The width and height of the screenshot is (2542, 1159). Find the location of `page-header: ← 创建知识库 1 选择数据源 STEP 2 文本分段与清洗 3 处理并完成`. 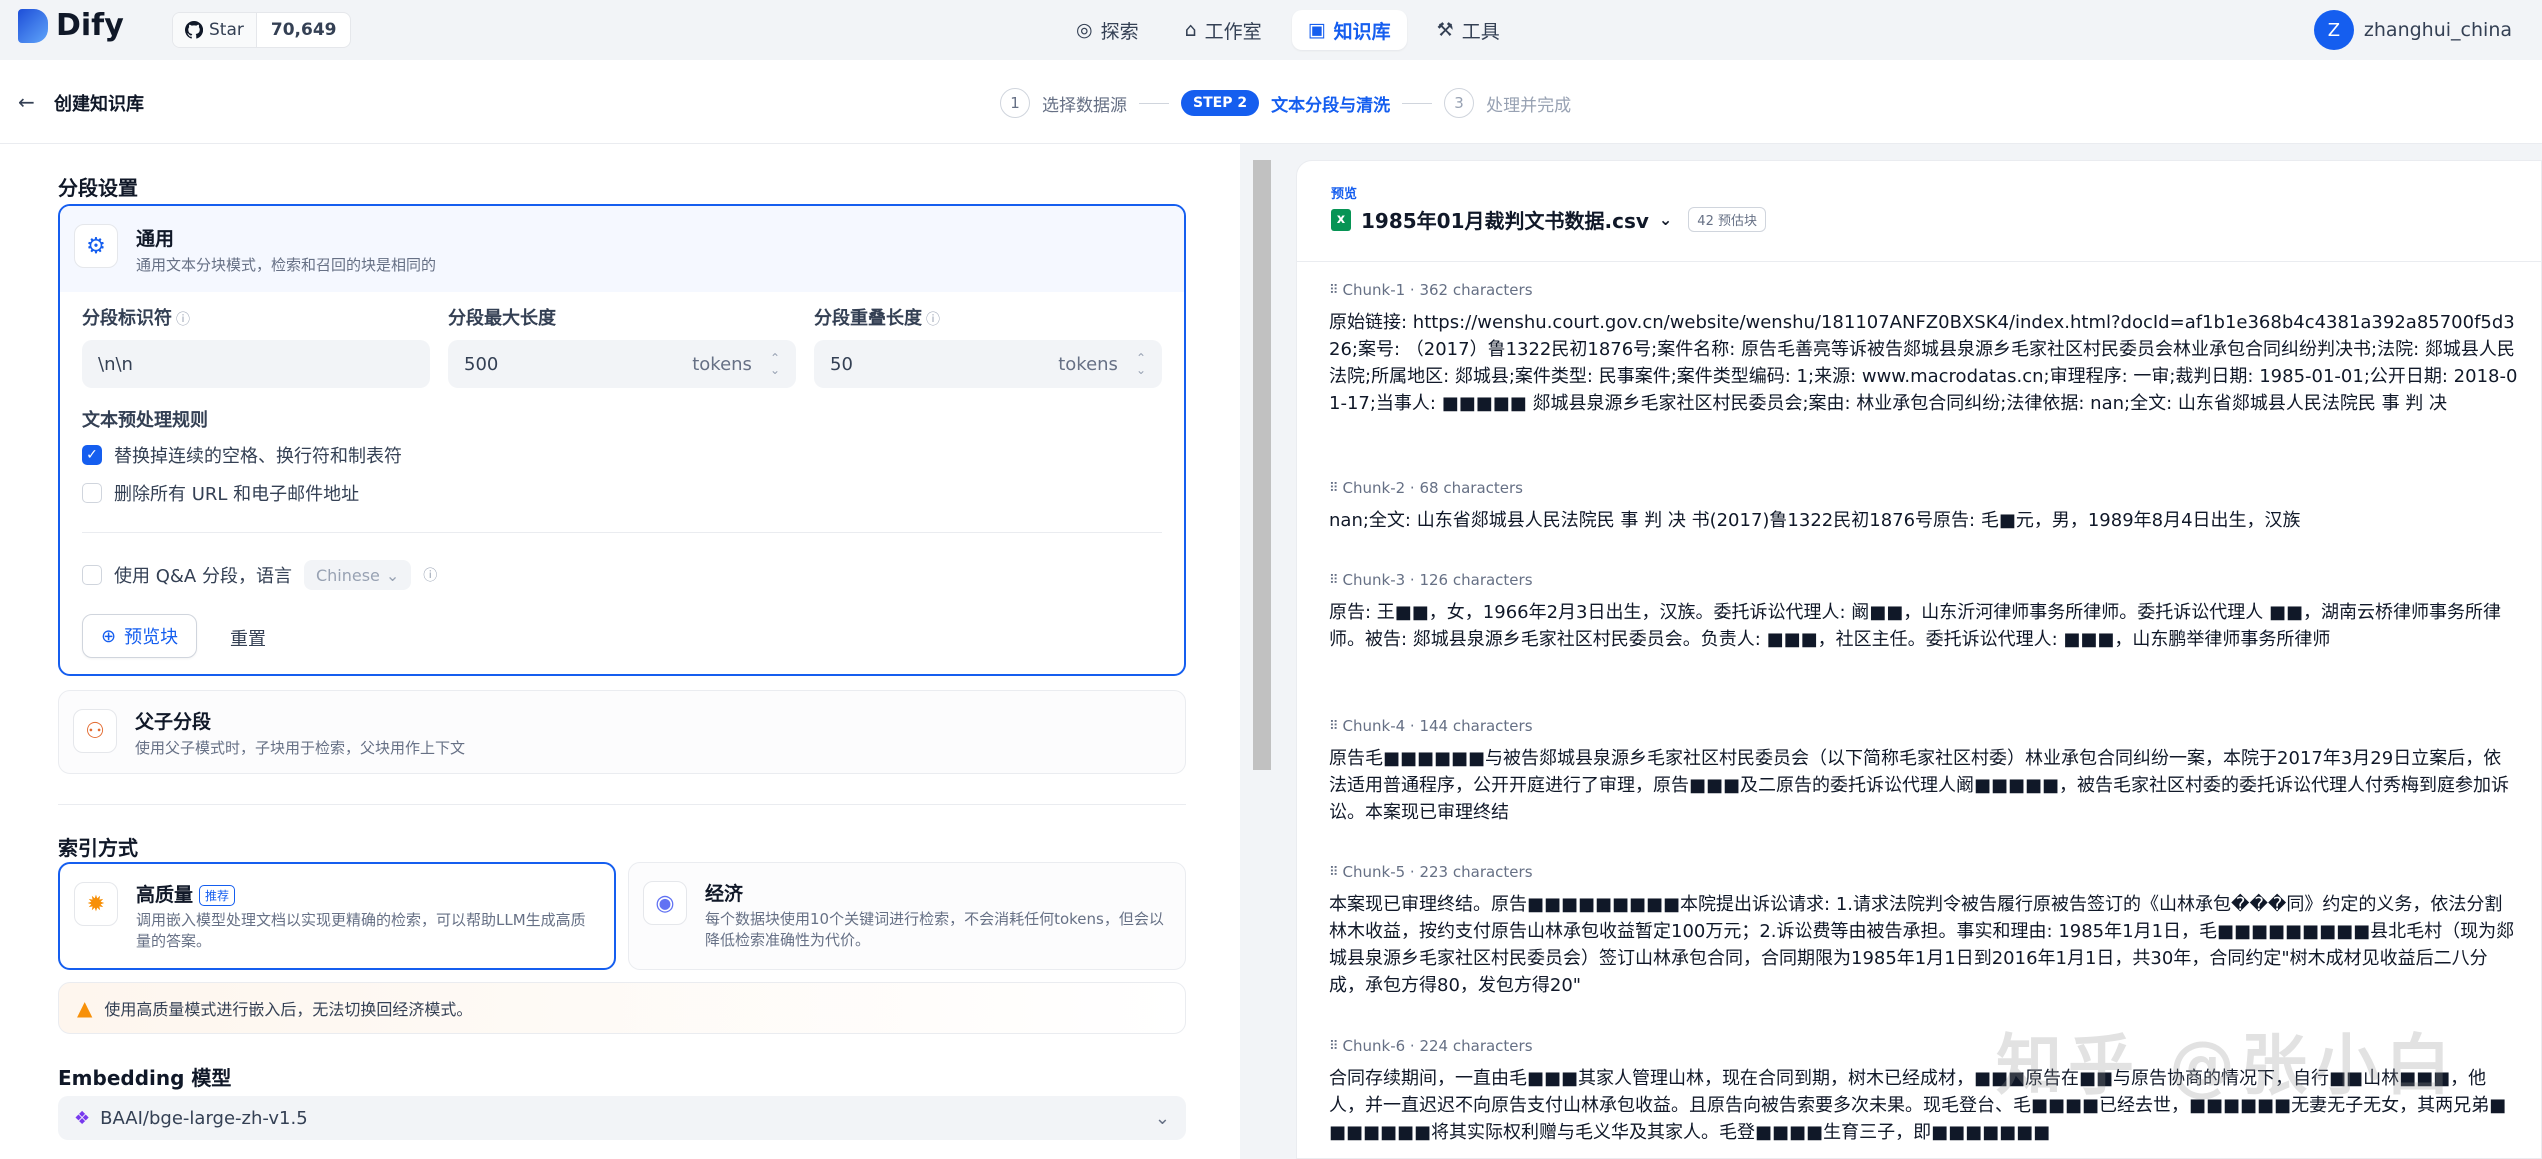

page-header: ← 创建知识库 1 选择数据源 STEP 2 文本分段与清洗 3 处理并完成 is located at coordinates (1271, 102).